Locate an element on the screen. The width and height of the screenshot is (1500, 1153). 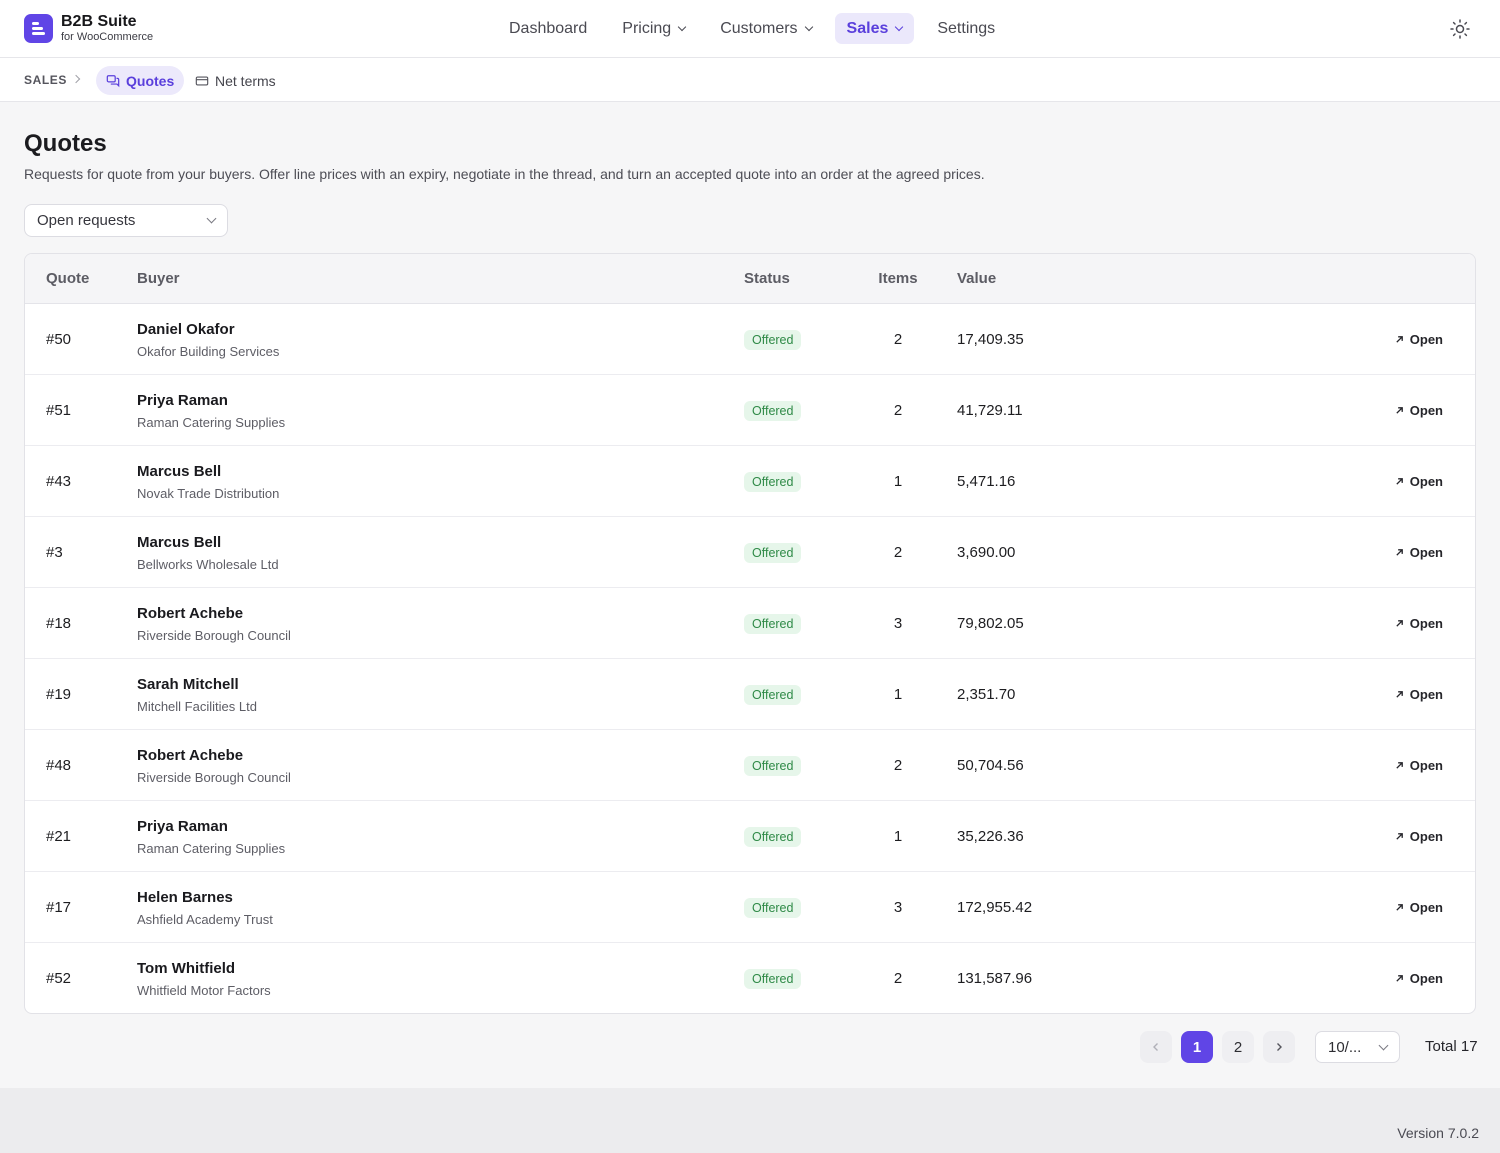
page-2-button: 2 is located at coordinates (1238, 1047).